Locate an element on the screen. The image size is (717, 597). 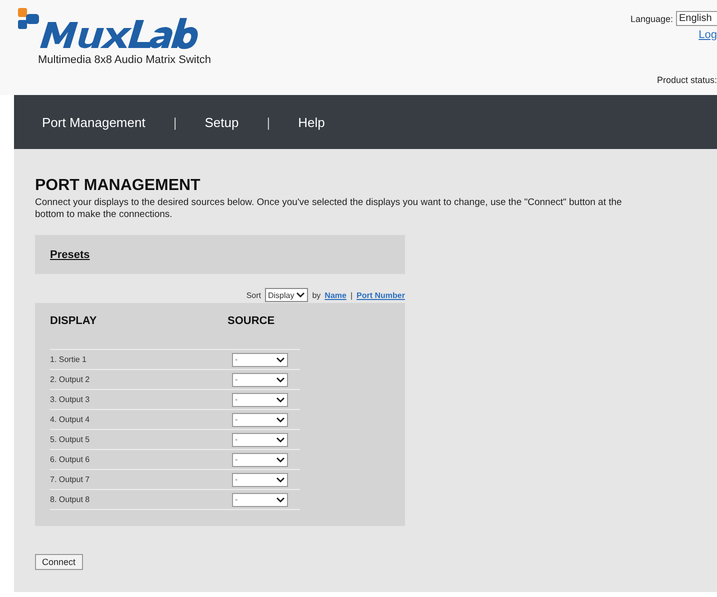
page-title: PORT MANAGEMENT is located at coordinates (118, 186).